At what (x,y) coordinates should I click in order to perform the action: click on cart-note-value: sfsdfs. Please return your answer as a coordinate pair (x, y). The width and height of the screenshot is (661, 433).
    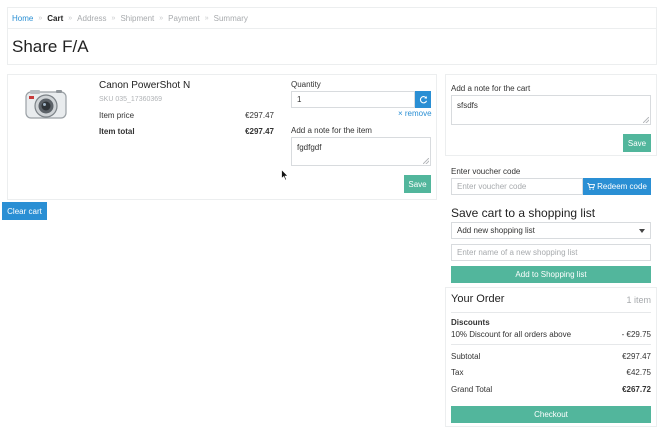
    Looking at the image, I should click on (467, 105).